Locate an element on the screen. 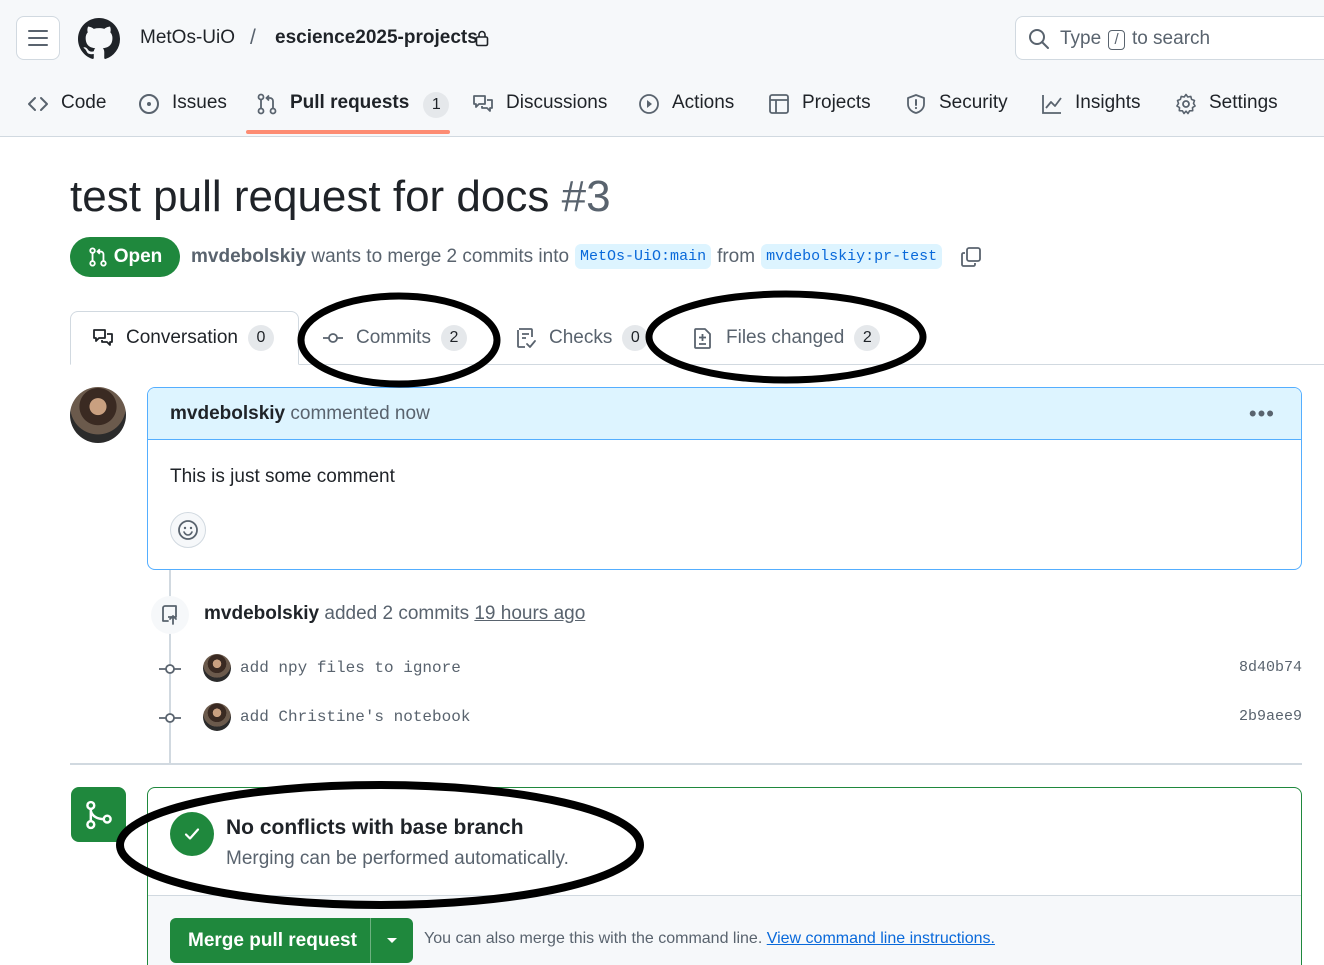 This screenshot has height=965, width=1324. nav-issues: Issues is located at coordinates (182, 110).